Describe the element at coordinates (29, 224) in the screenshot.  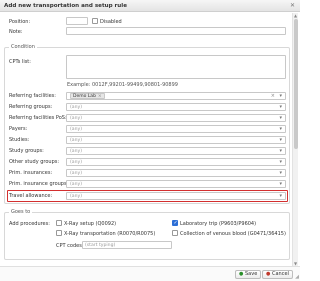
I see `add-procedures-label: Add procedures:` at that location.